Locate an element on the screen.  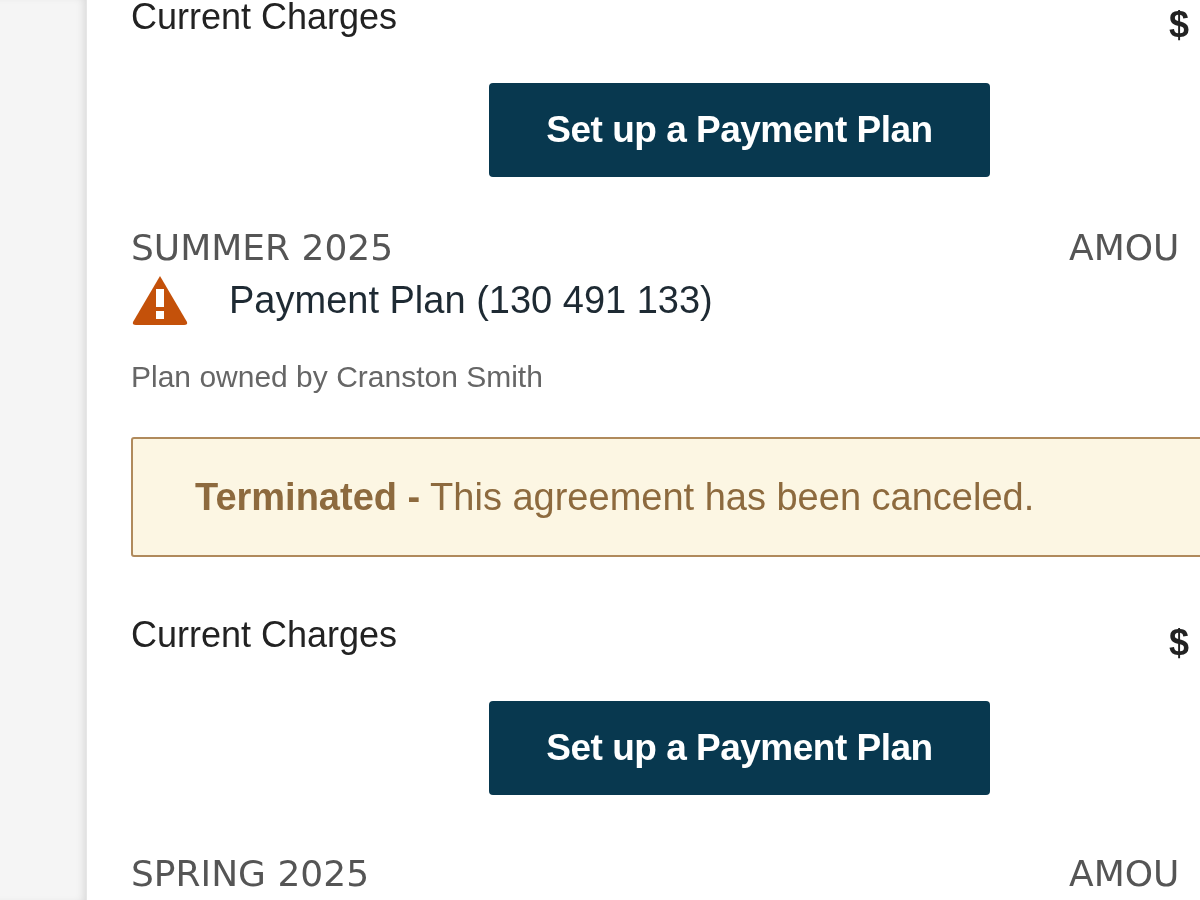
term-title: SPRING 2025 is located at coordinates (250, 873).